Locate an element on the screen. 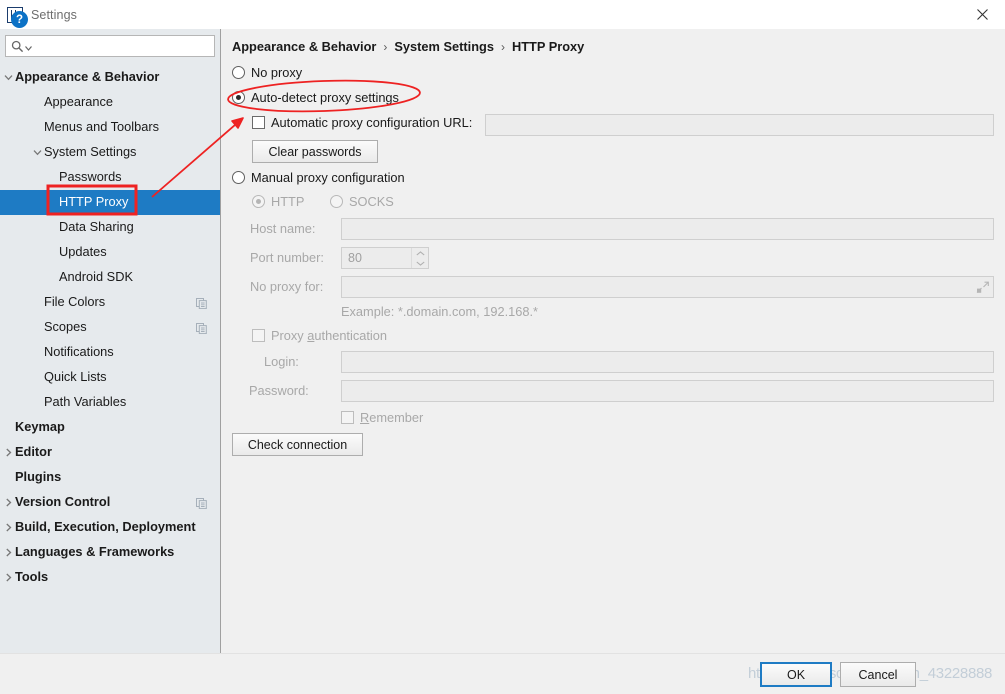 The width and height of the screenshot is (1005, 694). sidebar-item-label: Languages & Frameworks is located at coordinates (95, 552).